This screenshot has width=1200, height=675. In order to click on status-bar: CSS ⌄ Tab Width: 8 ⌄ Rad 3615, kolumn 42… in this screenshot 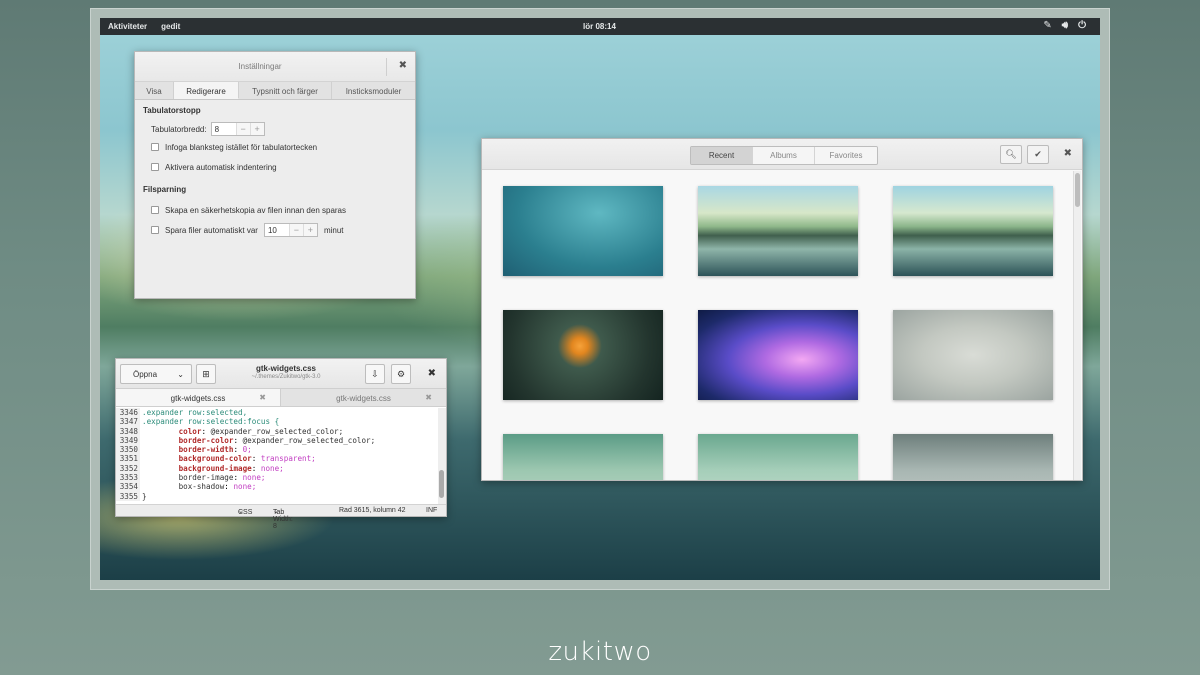, I will do `click(281, 517)`.